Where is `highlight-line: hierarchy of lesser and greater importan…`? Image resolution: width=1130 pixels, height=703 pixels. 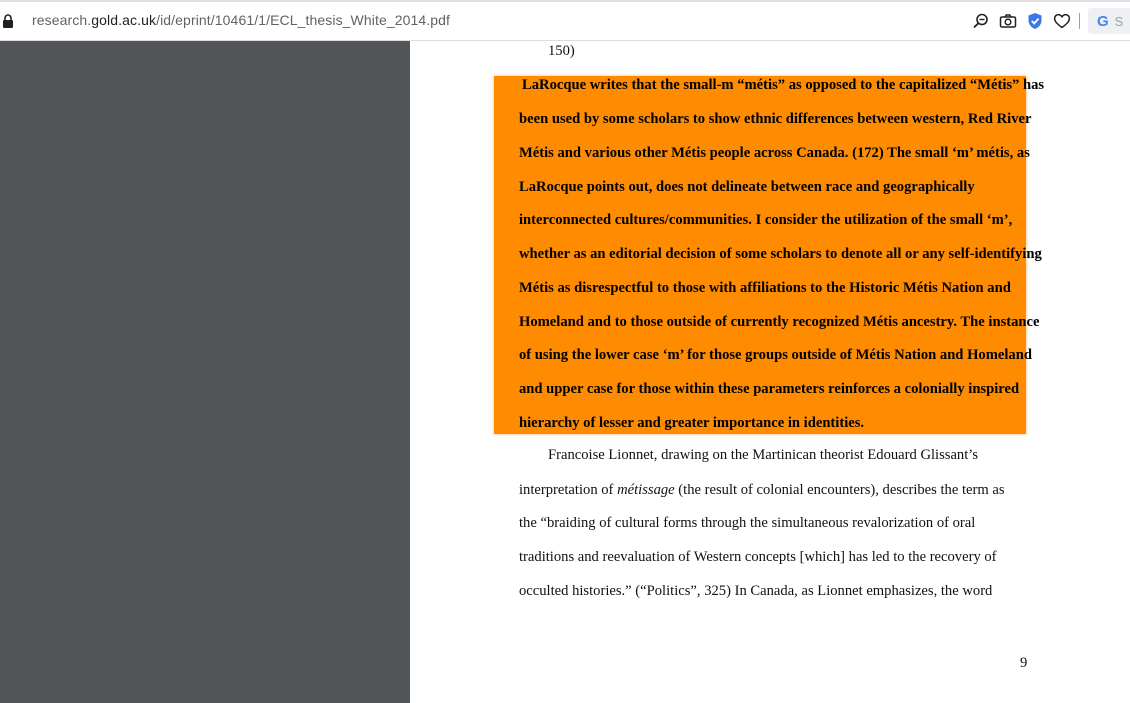 highlight-line: hierarchy of lesser and greater importan… is located at coordinates (692, 423).